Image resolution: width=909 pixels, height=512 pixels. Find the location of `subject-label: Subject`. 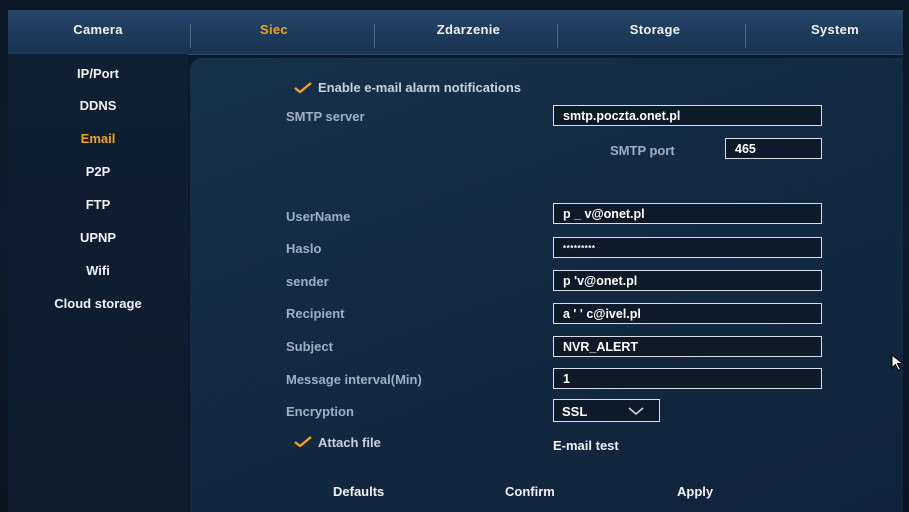

subject-label: Subject is located at coordinates (309, 346).